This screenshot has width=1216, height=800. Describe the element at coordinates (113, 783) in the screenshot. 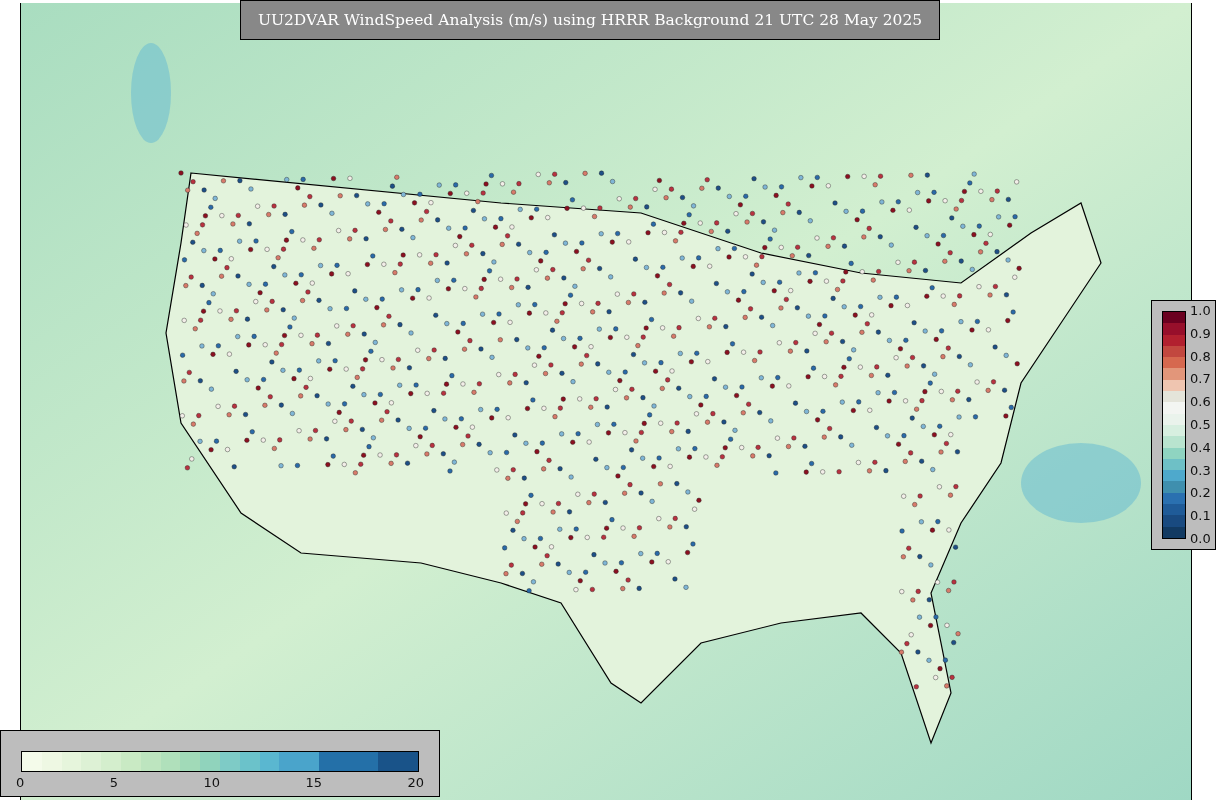

I see `tick-label: 5` at that location.